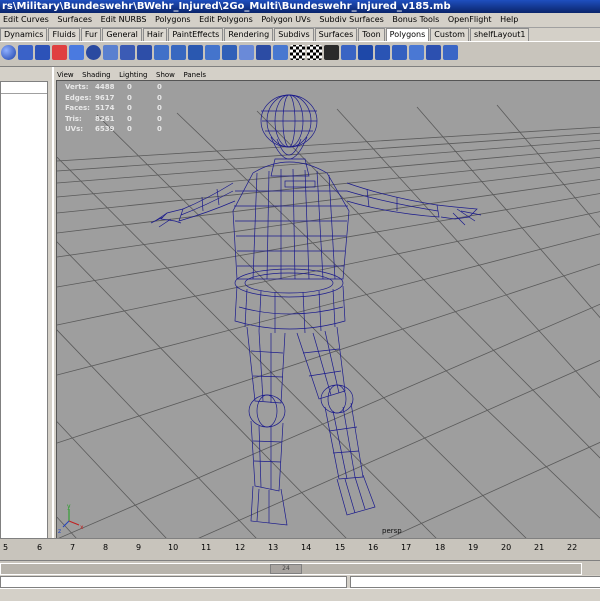 The image size is (600, 601). Describe the element at coordinates (76, 52) in the screenshot. I see `plane-icon` at that location.